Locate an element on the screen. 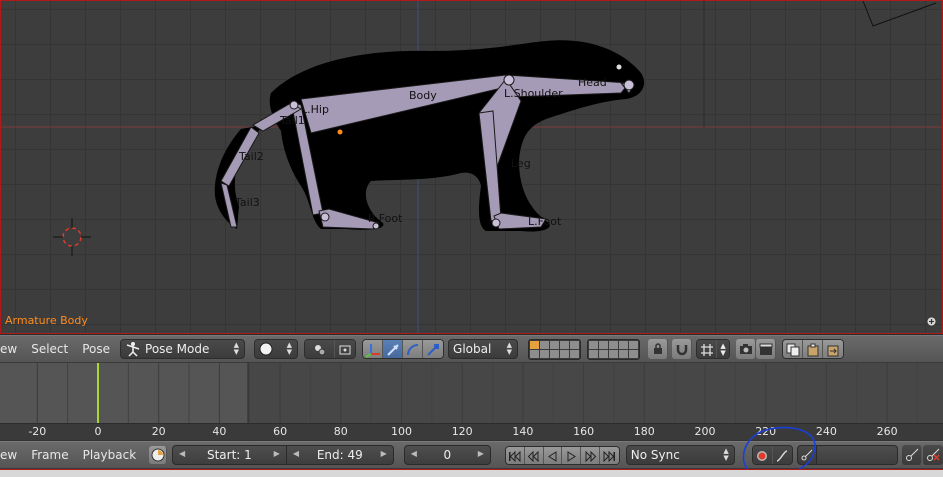 The height and width of the screenshot is (477, 943). paste-pose-button is located at coordinates (813, 349).